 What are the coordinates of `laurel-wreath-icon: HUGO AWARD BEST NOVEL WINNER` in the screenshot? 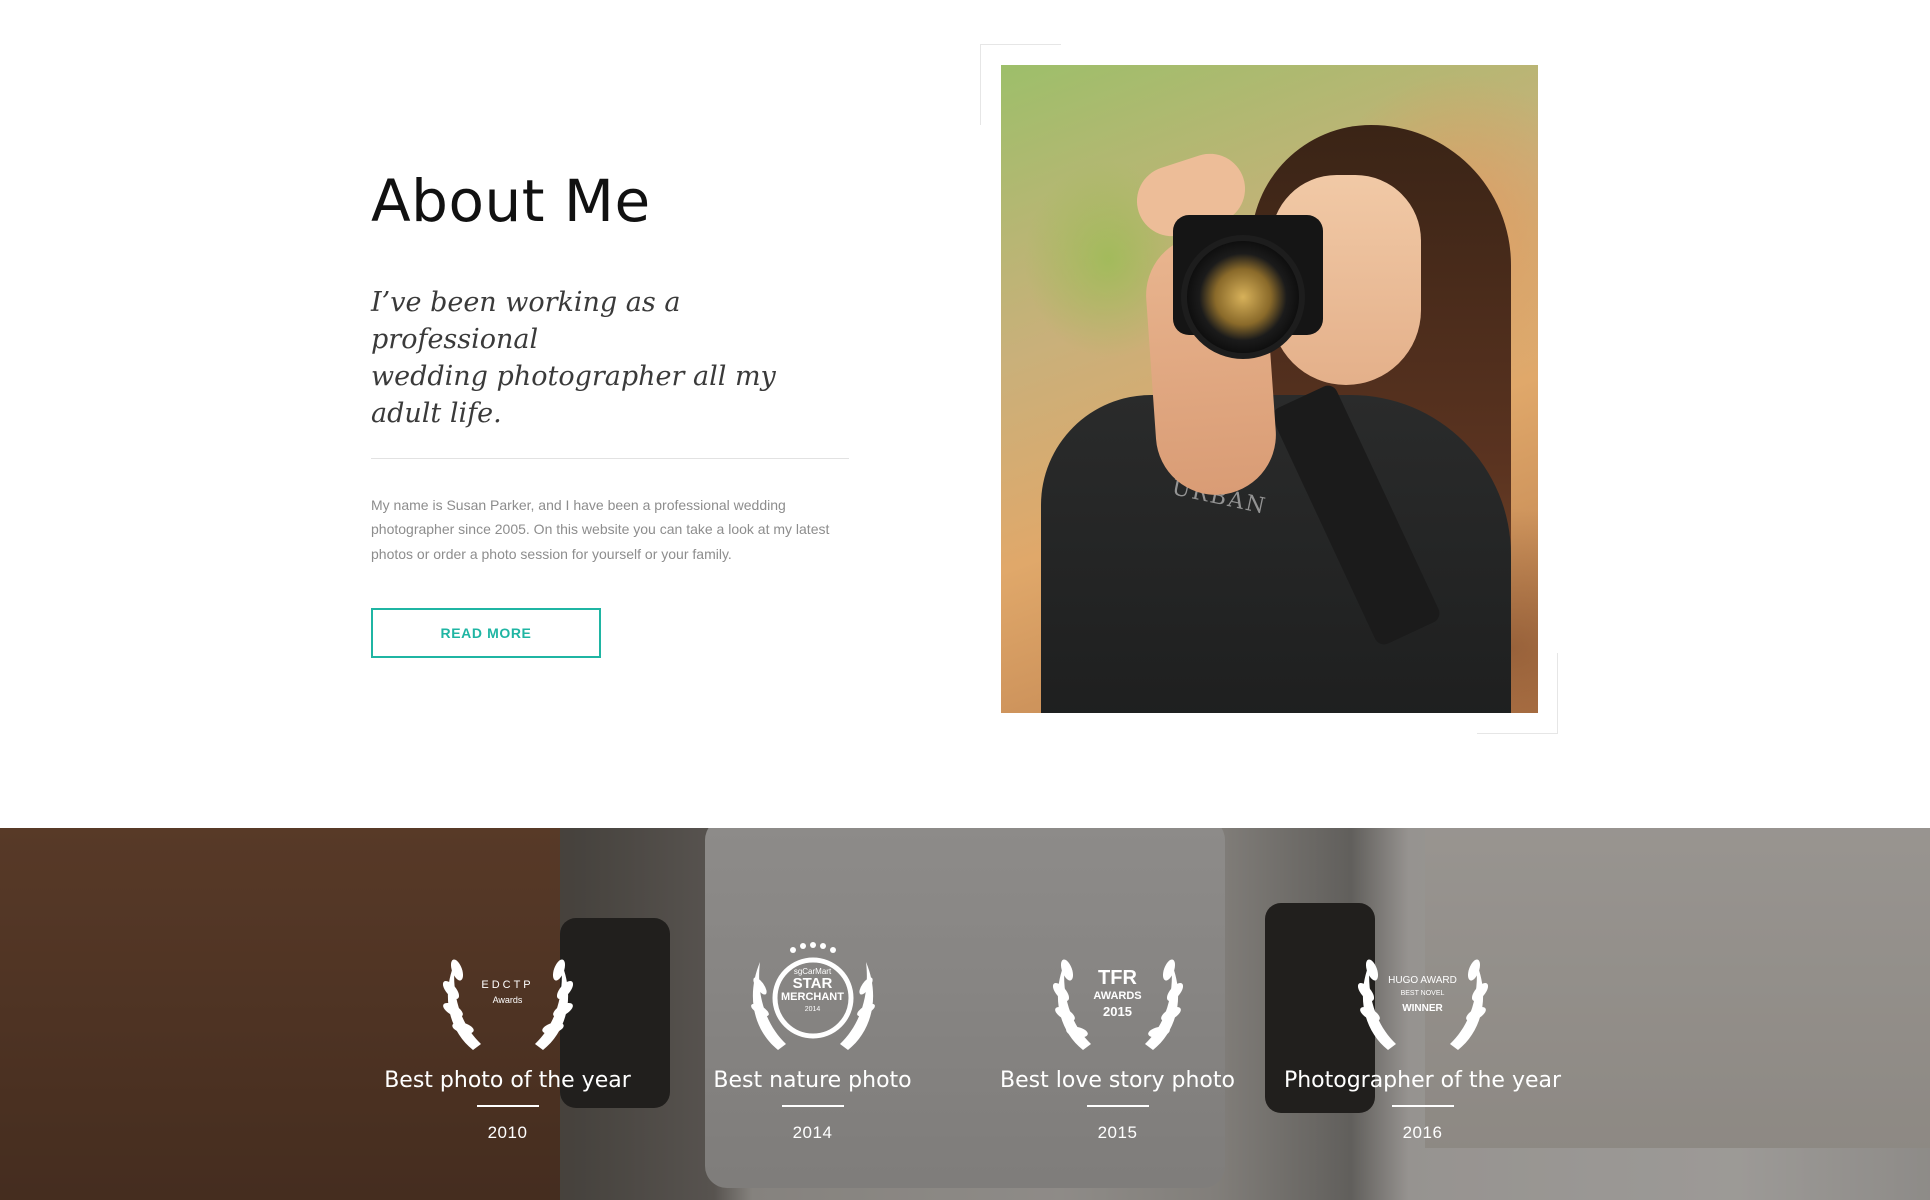 It's located at (1423, 999).